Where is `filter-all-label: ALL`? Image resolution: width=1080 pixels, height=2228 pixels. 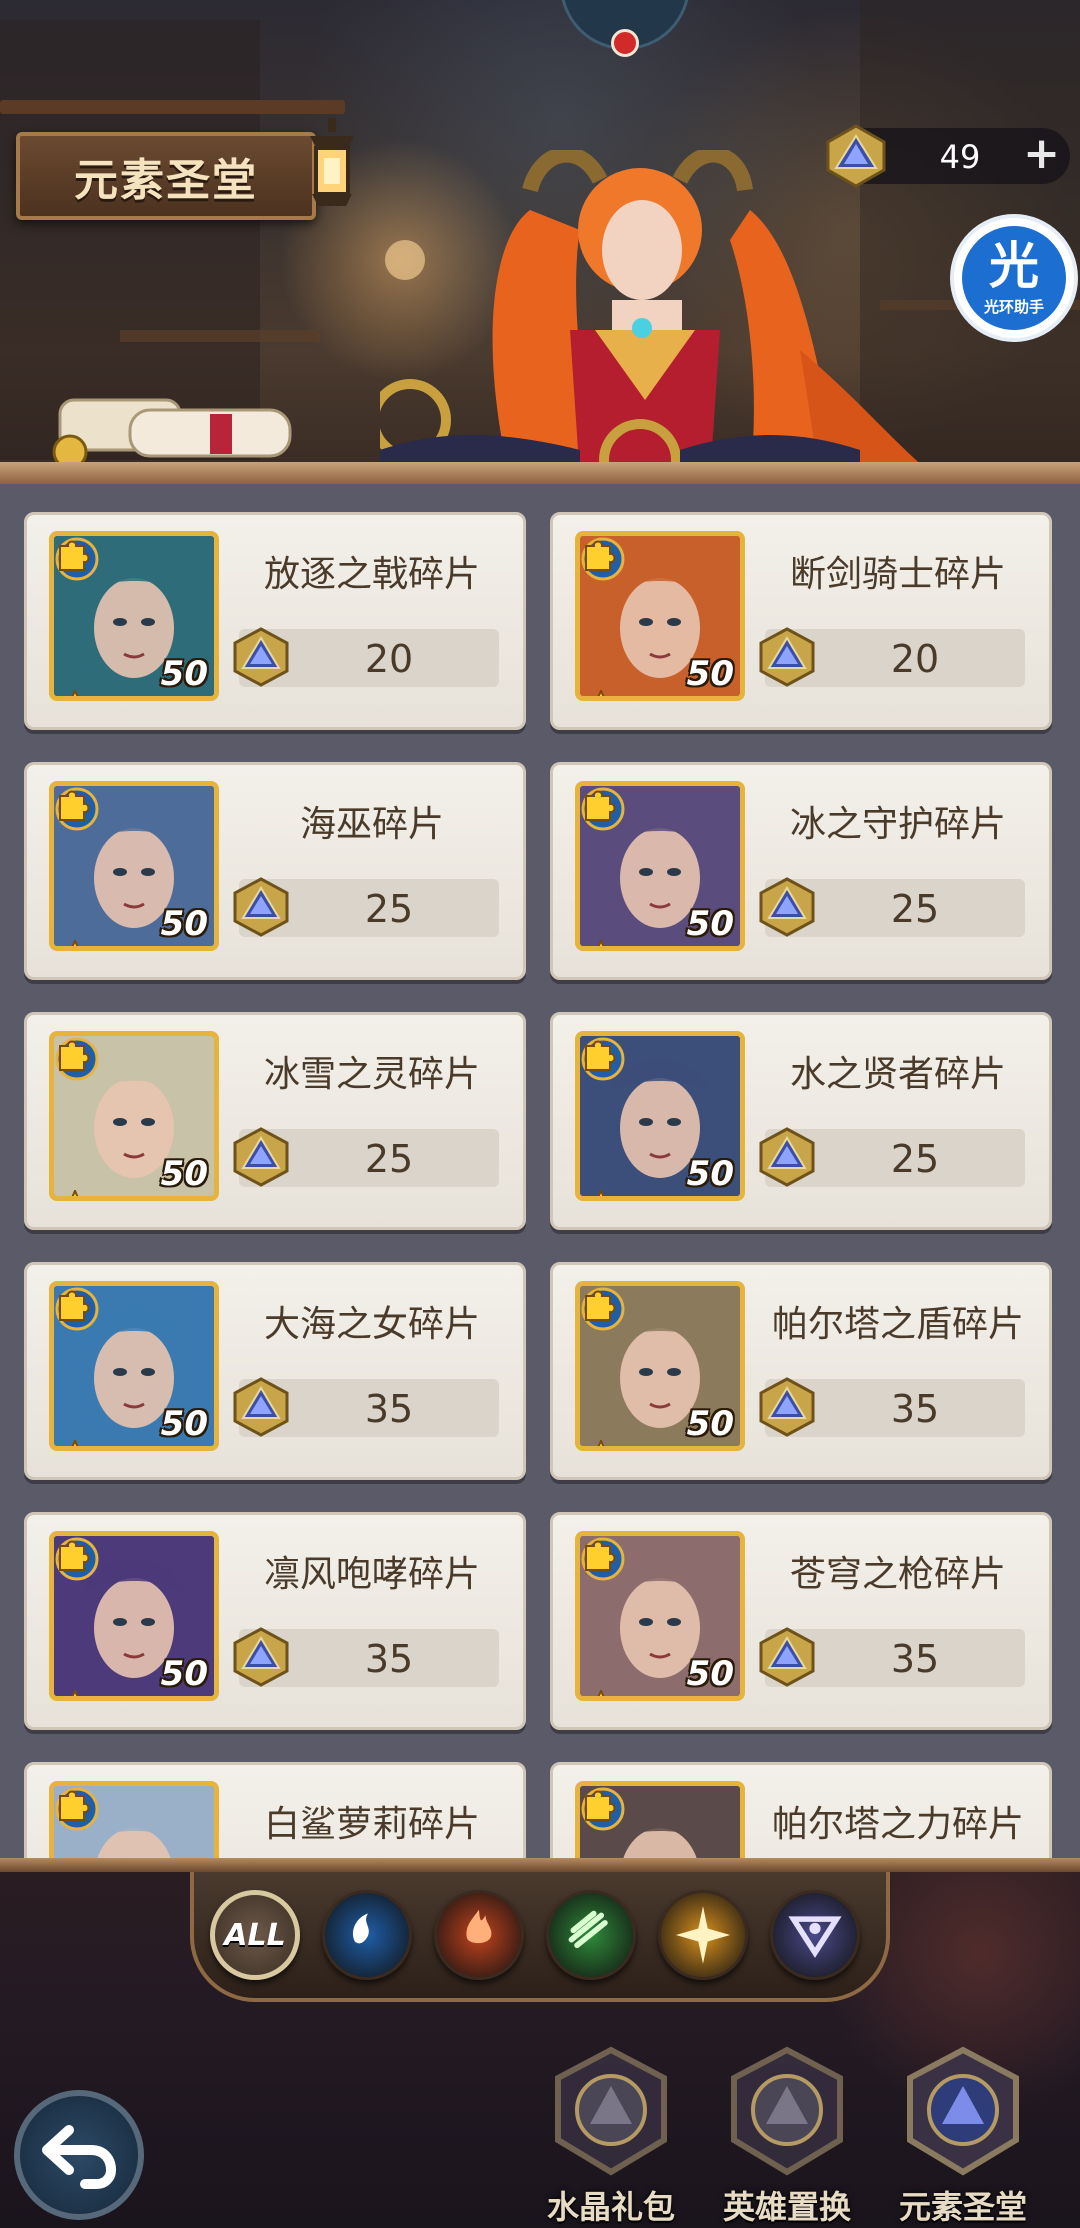
filter-all-label: ALL is located at coordinates (255, 1935).